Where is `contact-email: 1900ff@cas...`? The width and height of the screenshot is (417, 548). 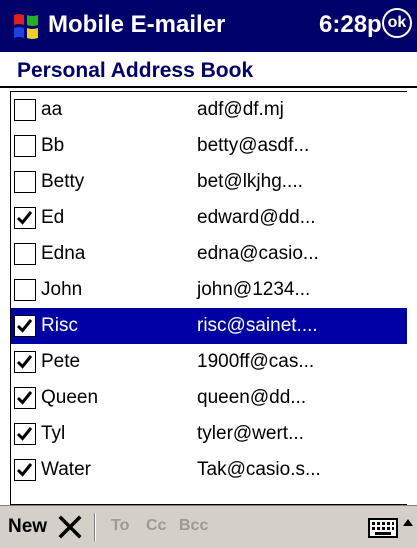 contact-email: 1900ff@cas... is located at coordinates (256, 361).